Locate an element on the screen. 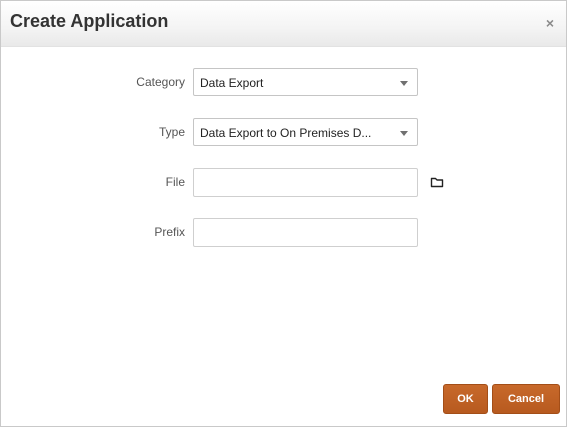  category-label: Category is located at coordinates (160, 82).